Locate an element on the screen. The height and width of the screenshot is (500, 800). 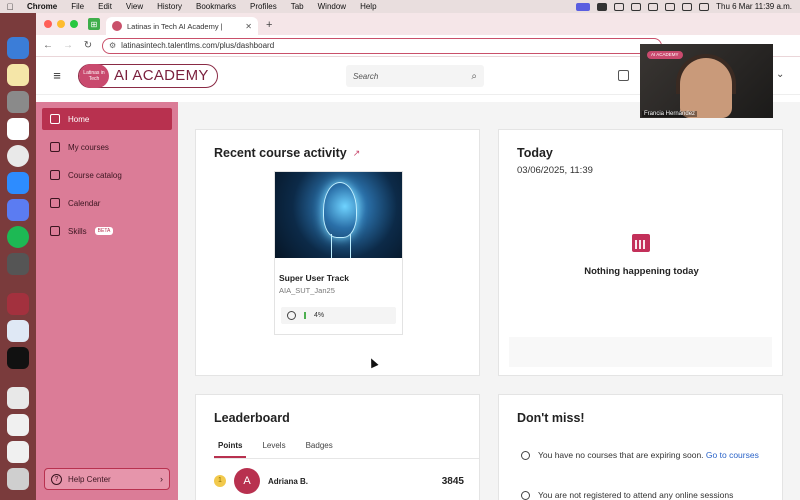
sidebar-item-course-catalog: Course catalog is located at coordinates (107, 175).